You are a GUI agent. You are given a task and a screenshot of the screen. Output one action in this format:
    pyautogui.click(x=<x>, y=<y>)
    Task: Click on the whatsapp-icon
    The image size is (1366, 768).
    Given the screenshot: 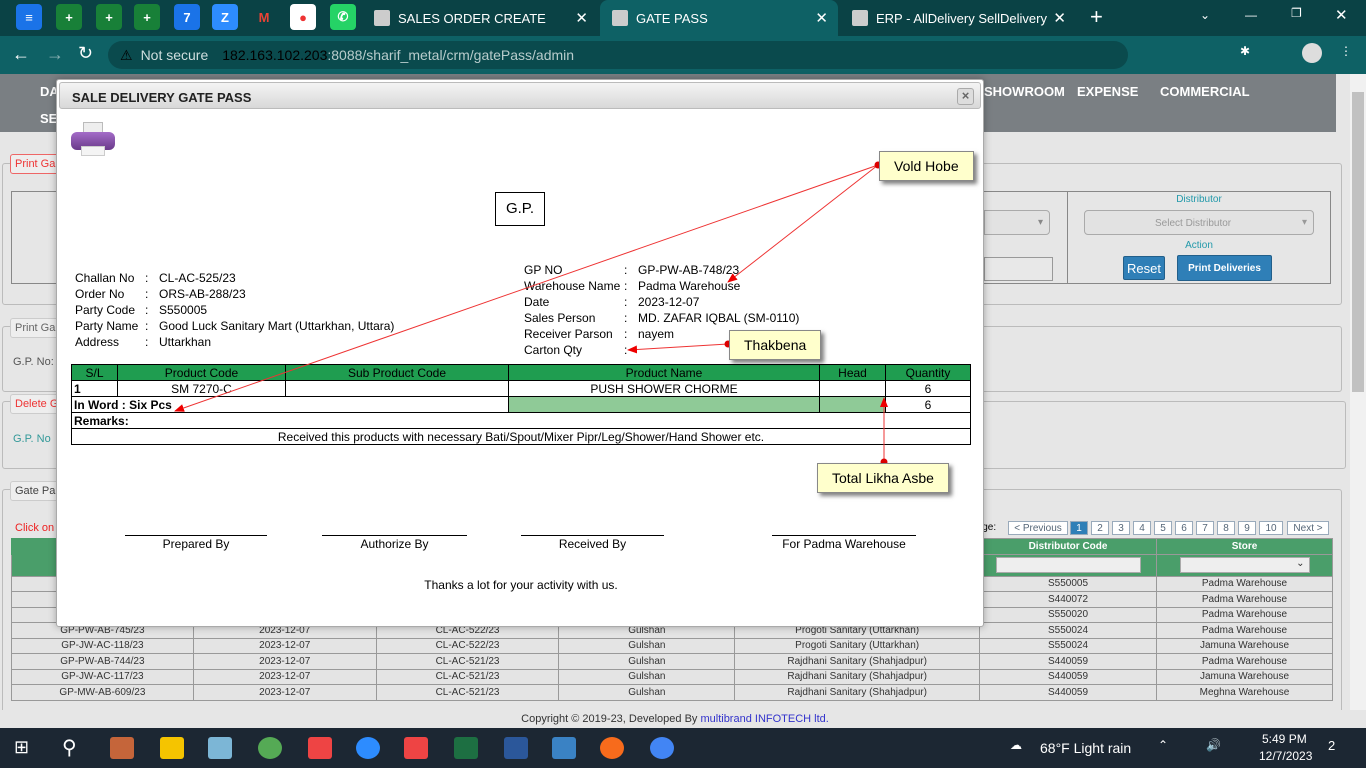 What is the action you would take?
    pyautogui.click(x=270, y=748)
    